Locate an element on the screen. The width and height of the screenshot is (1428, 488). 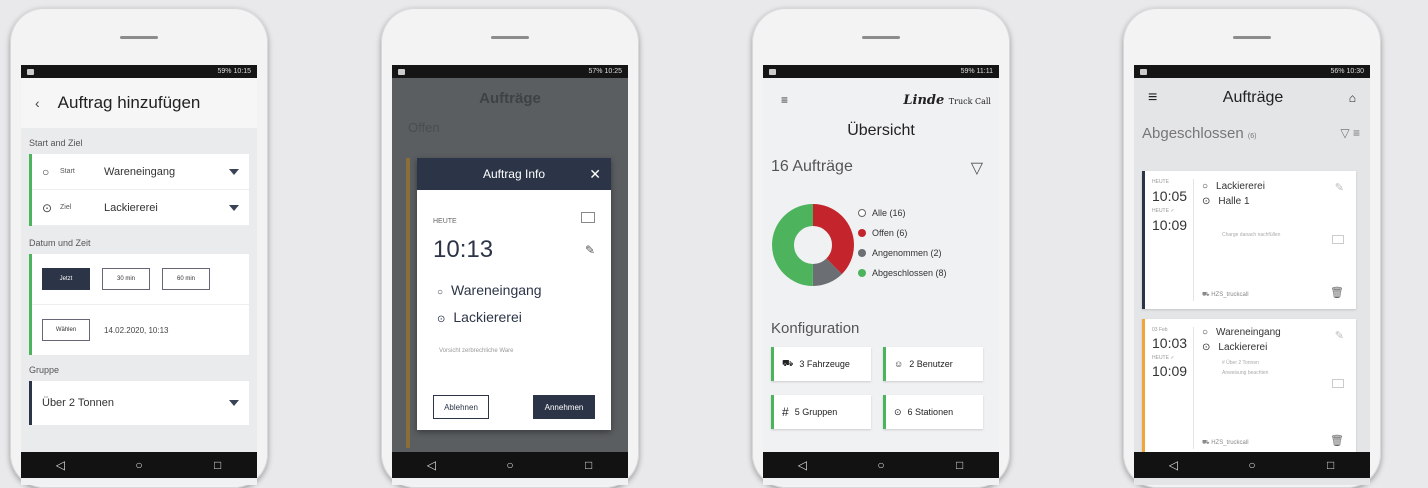
ziel-select: ⊙ Ziel Lackiererei is located at coordinates (140, 208).